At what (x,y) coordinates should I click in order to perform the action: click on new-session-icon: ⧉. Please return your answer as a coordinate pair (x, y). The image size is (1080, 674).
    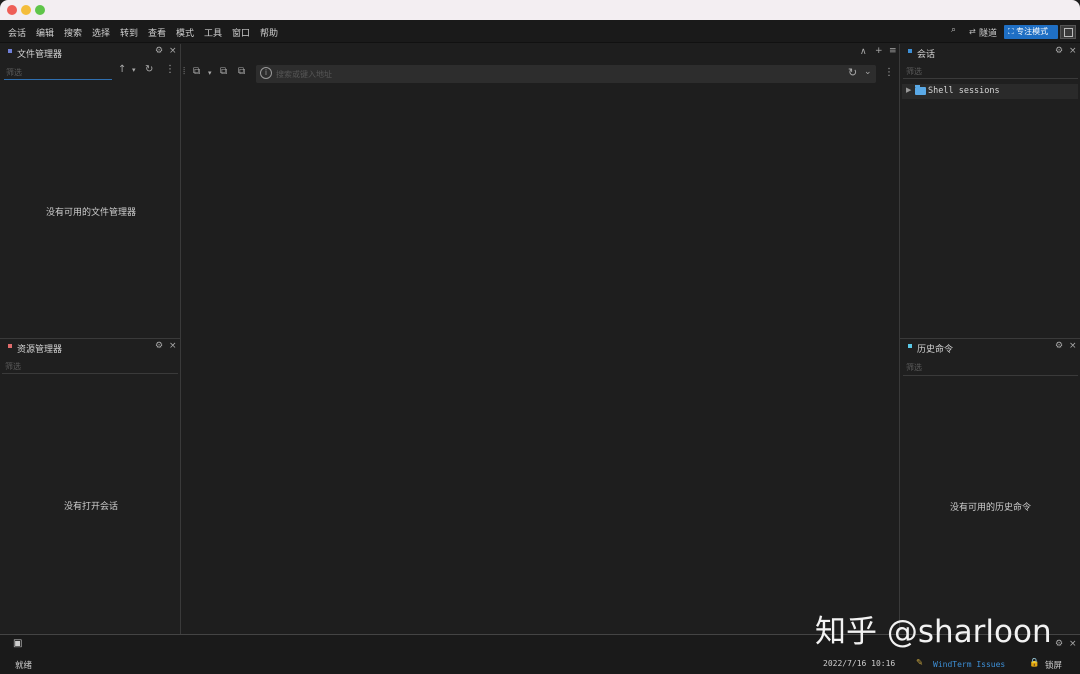
    Looking at the image, I should click on (196, 71).